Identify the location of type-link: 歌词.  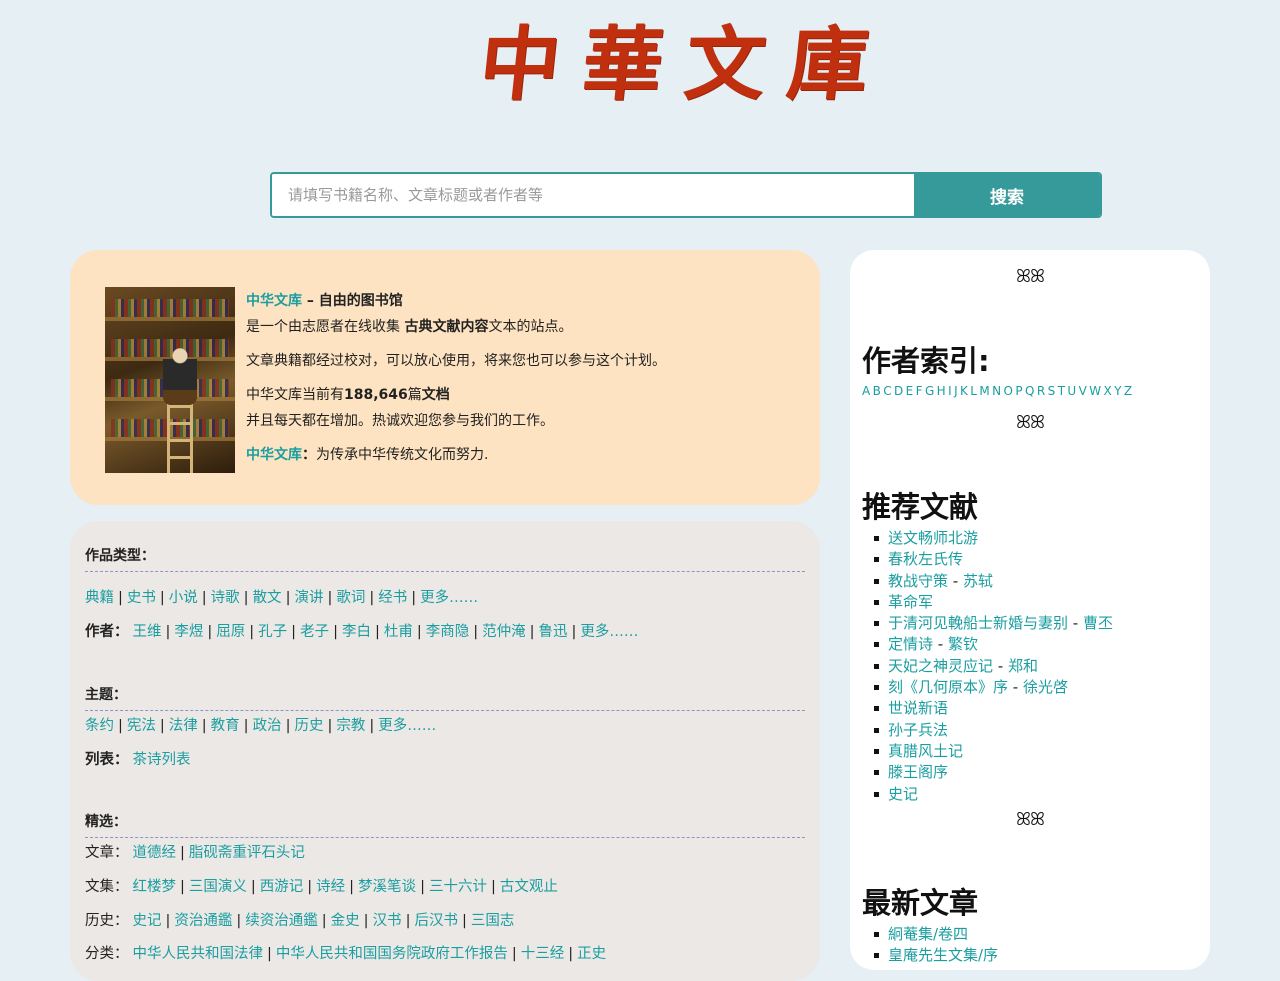
(350, 598).